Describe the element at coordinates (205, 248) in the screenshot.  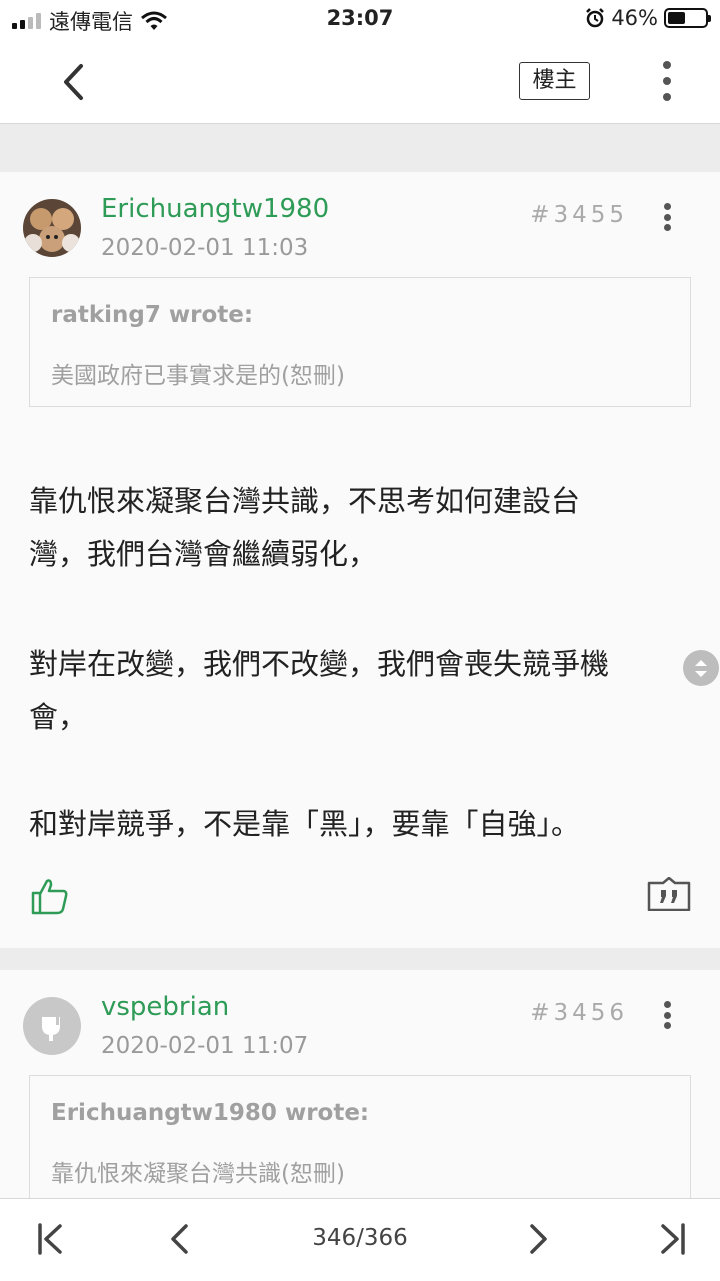
I see `post-timestamp: 2020-02-01 11:03` at that location.